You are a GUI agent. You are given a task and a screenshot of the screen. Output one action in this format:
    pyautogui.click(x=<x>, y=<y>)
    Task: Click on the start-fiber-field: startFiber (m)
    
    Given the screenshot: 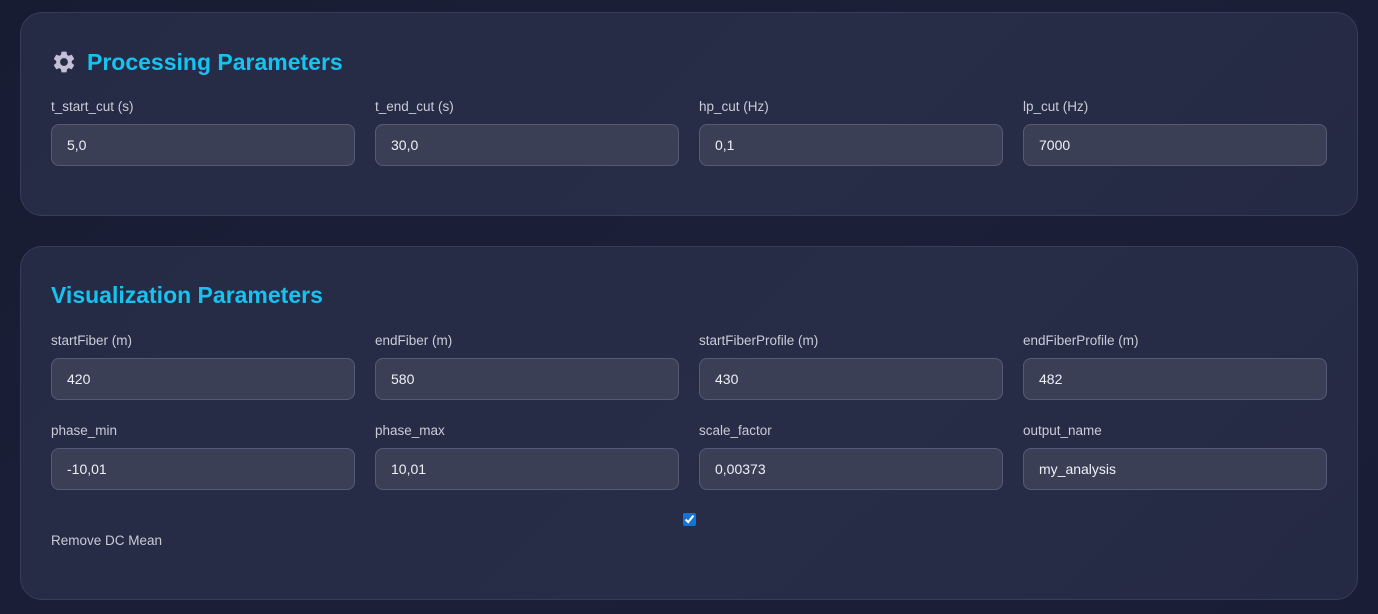 What is the action you would take?
    pyautogui.click(x=203, y=366)
    